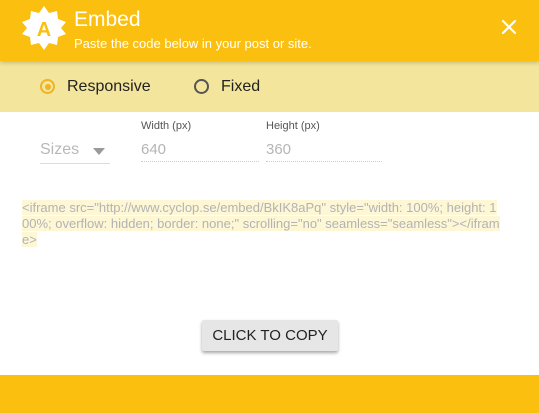  Describe the element at coordinates (293, 126) in the screenshot. I see `height-label: Height (px)` at that location.